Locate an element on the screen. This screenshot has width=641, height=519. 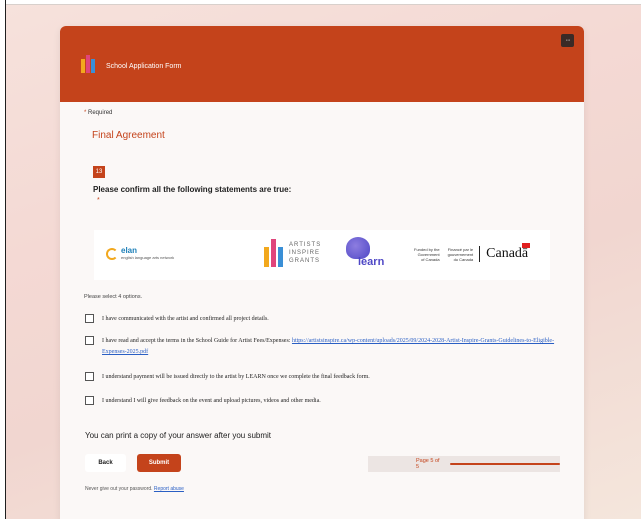
artists-inspire-logo: ARTISTS INSPIRE GRANTS is located at coordinates (292, 253).